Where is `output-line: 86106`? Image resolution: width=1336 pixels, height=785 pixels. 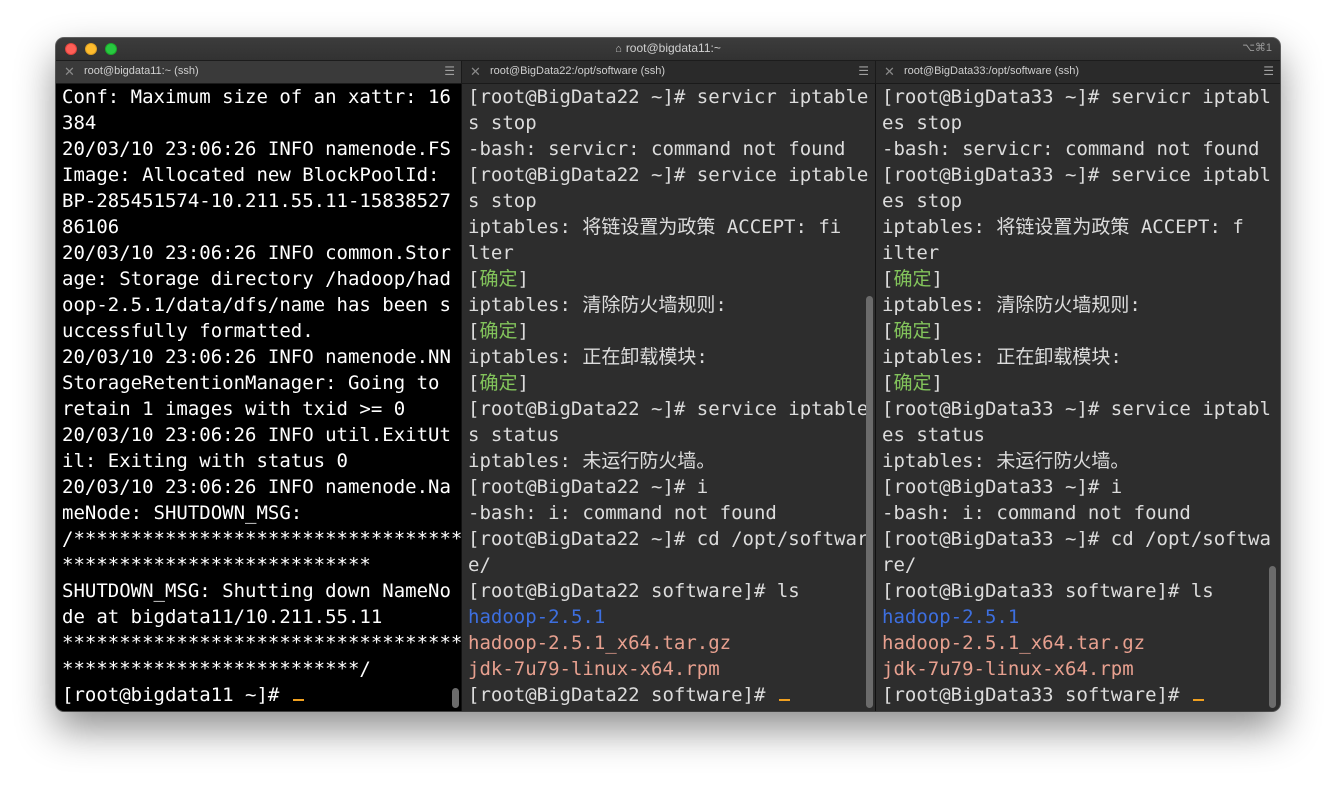 output-line: 86106 is located at coordinates (91, 227).